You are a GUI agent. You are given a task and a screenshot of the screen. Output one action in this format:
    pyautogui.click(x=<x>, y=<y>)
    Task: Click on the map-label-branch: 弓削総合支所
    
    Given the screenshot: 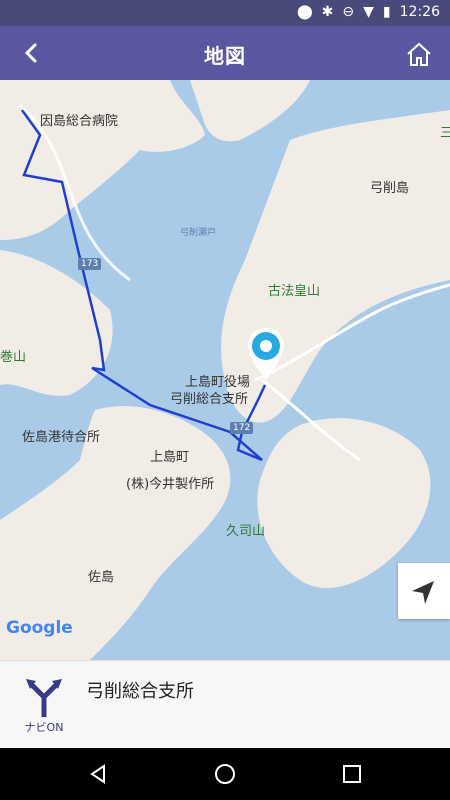 What is the action you would take?
    pyautogui.click(x=209, y=399)
    